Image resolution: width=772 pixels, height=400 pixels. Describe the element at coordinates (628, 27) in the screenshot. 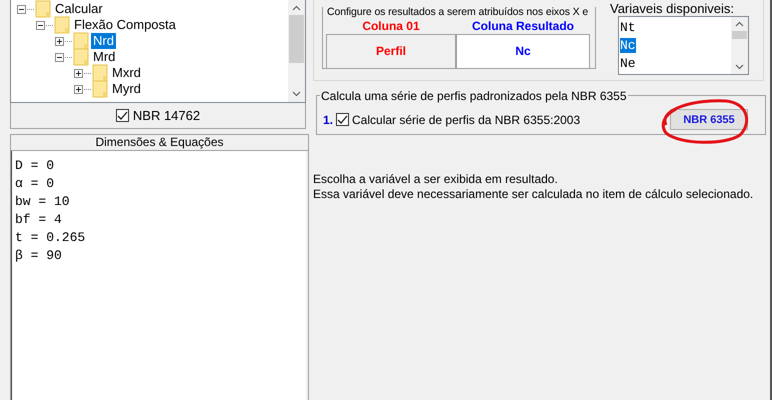

I see `list-item: Nt` at that location.